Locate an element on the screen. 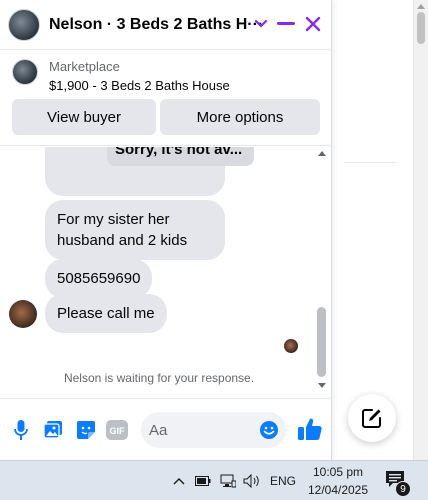 The height and width of the screenshot is (500, 428). minimize-icon is located at coordinates (286, 24).